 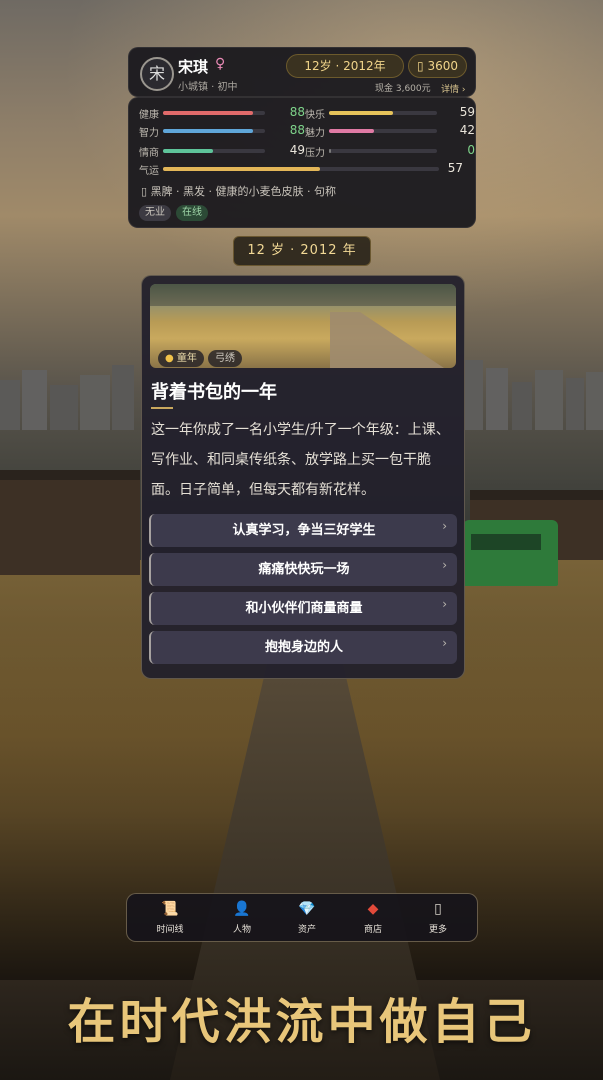 I want to click on info-icon: ▯, so click(x=146, y=191).